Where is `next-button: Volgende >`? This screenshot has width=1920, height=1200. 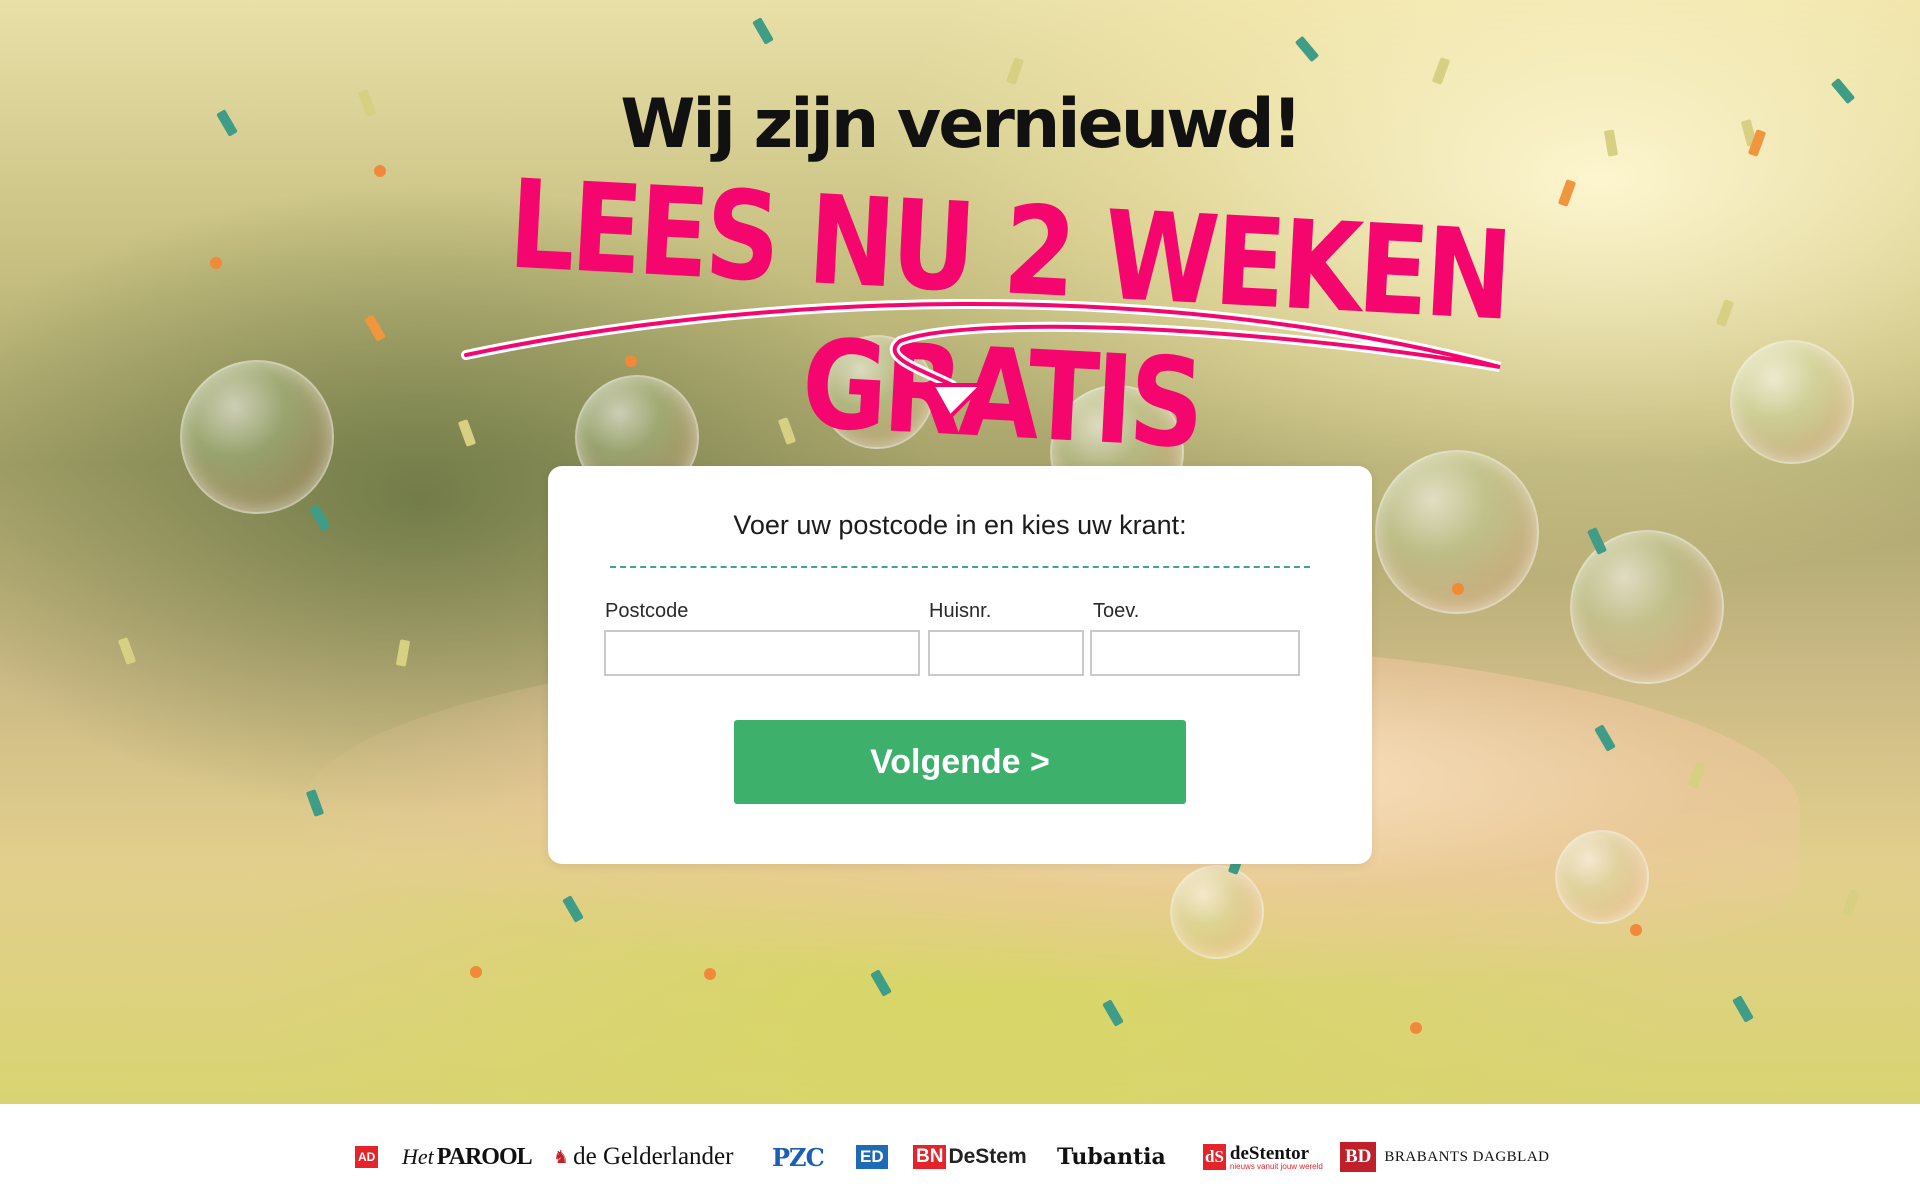
next-button: Volgende > is located at coordinates (960, 762).